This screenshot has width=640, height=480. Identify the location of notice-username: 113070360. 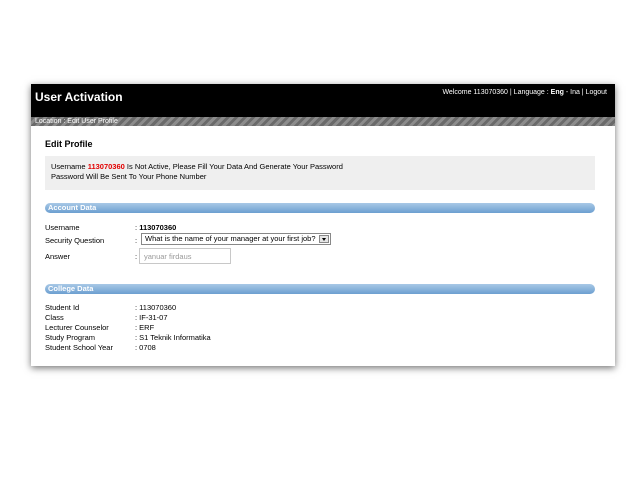
(106, 166).